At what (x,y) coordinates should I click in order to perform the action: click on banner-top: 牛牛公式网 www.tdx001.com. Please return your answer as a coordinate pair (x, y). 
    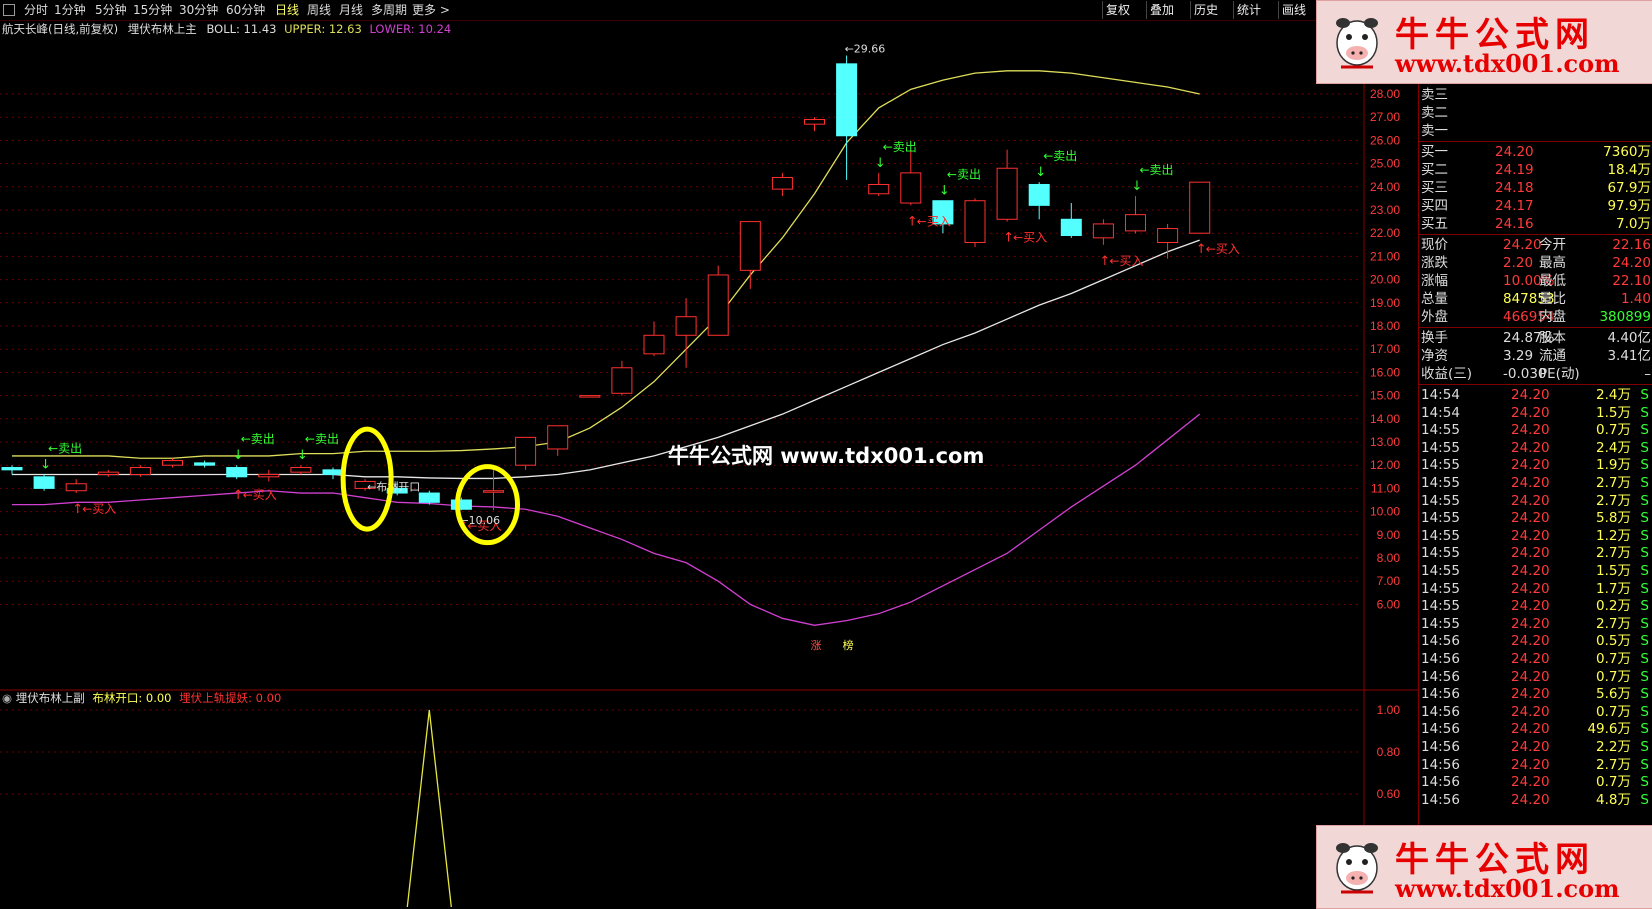
    Looking at the image, I should click on (1484, 42).